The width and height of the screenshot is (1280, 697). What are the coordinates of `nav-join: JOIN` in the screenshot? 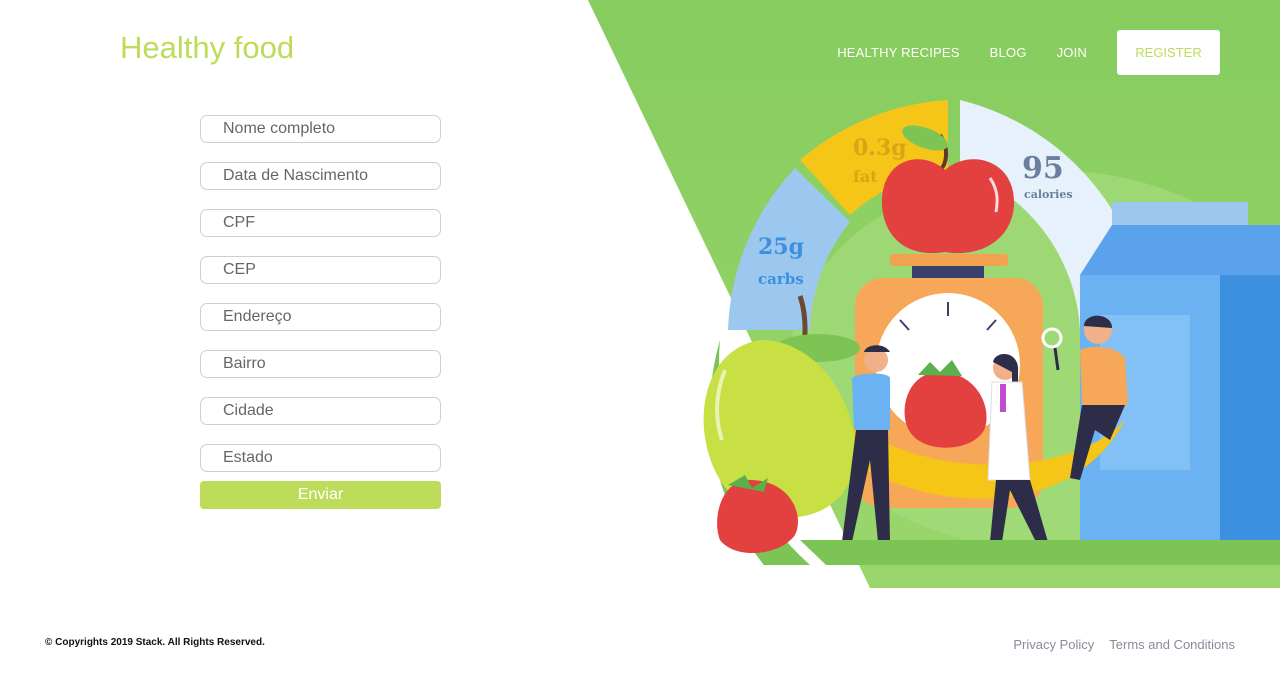 It's located at (1072, 52).